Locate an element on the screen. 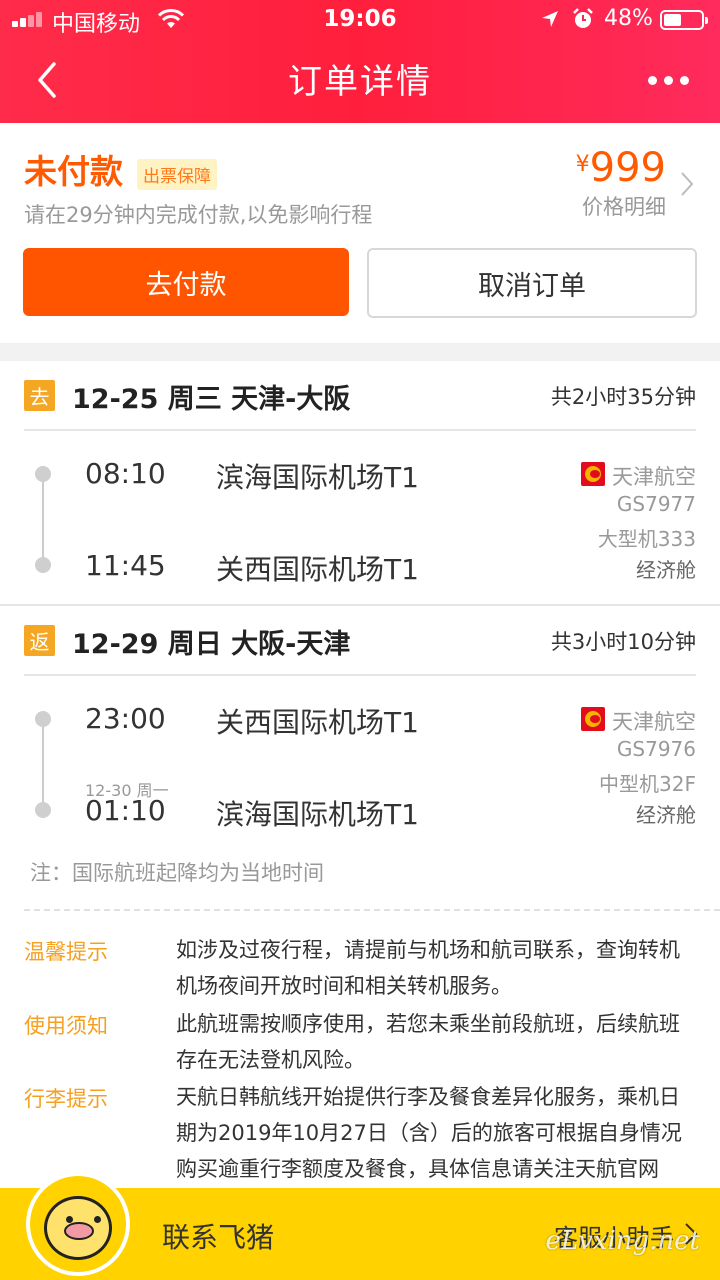 This screenshot has height=1280, width=720. page-title: 订单详情 is located at coordinates (360, 82).